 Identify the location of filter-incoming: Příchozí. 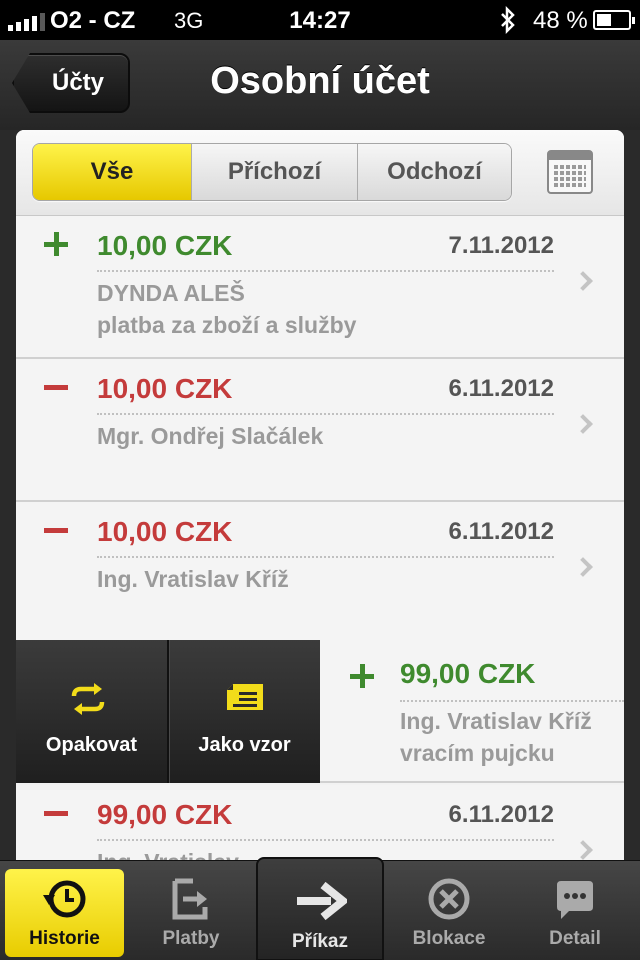
(274, 172).